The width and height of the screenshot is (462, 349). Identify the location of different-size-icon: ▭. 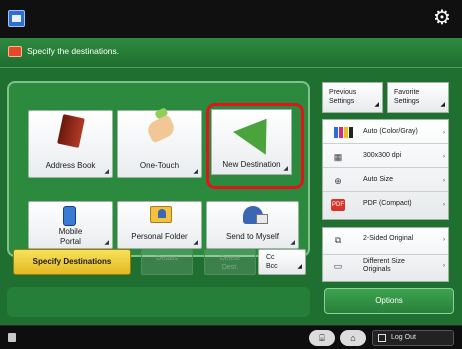
(338, 266).